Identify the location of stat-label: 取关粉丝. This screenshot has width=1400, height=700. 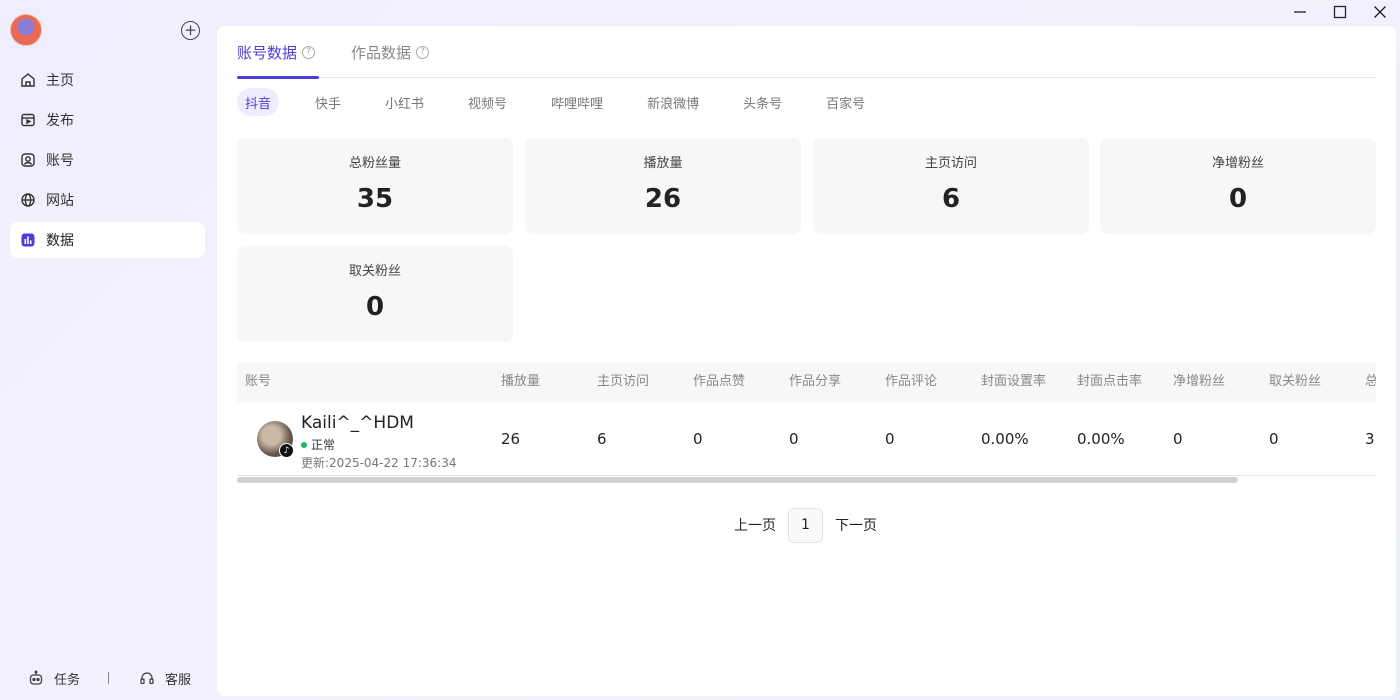
(374, 271).